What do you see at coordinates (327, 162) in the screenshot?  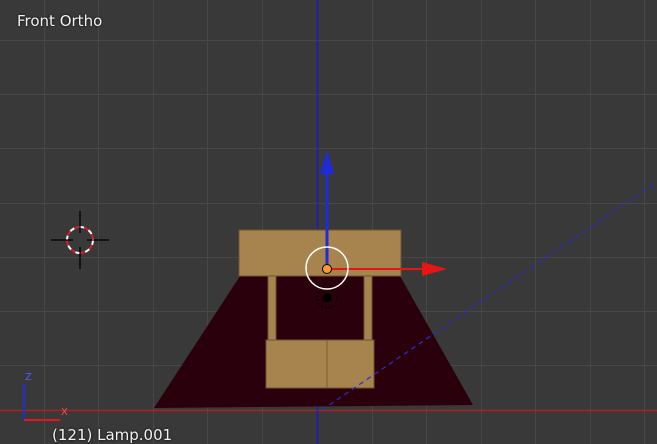 I see `z-manipulator-arrowhead` at bounding box center [327, 162].